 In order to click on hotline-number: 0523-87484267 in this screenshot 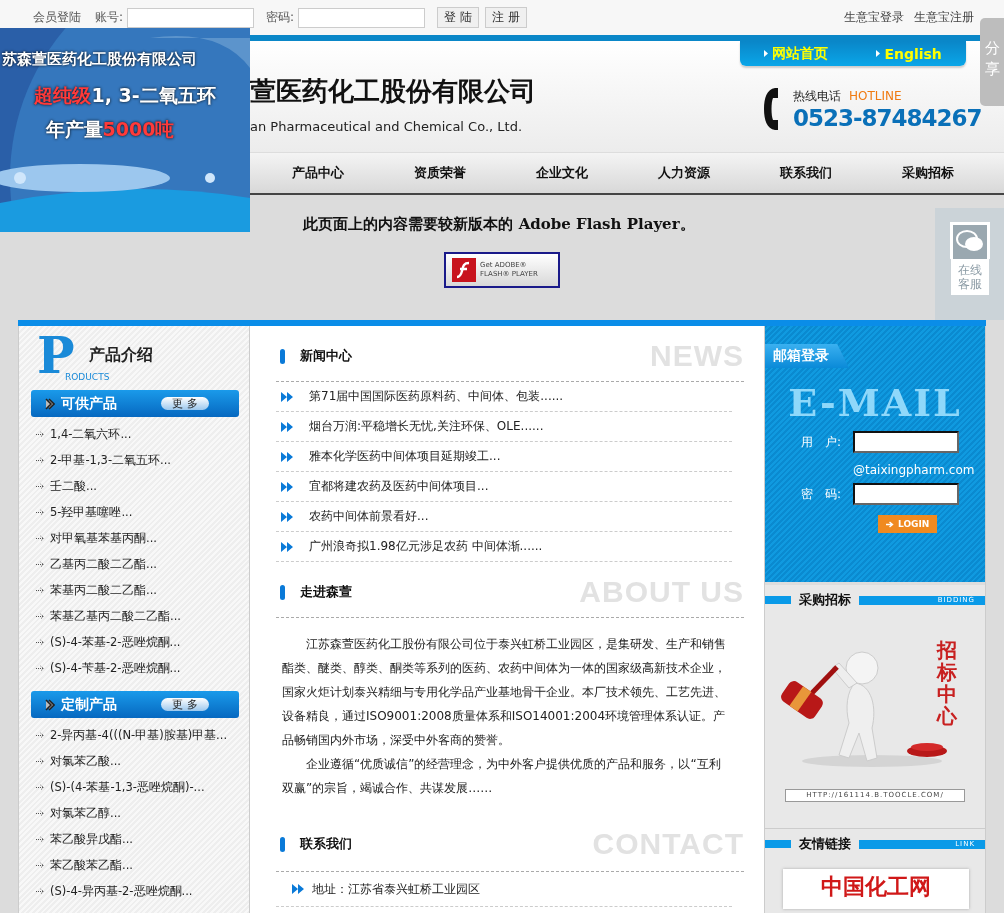, I will do `click(887, 117)`.